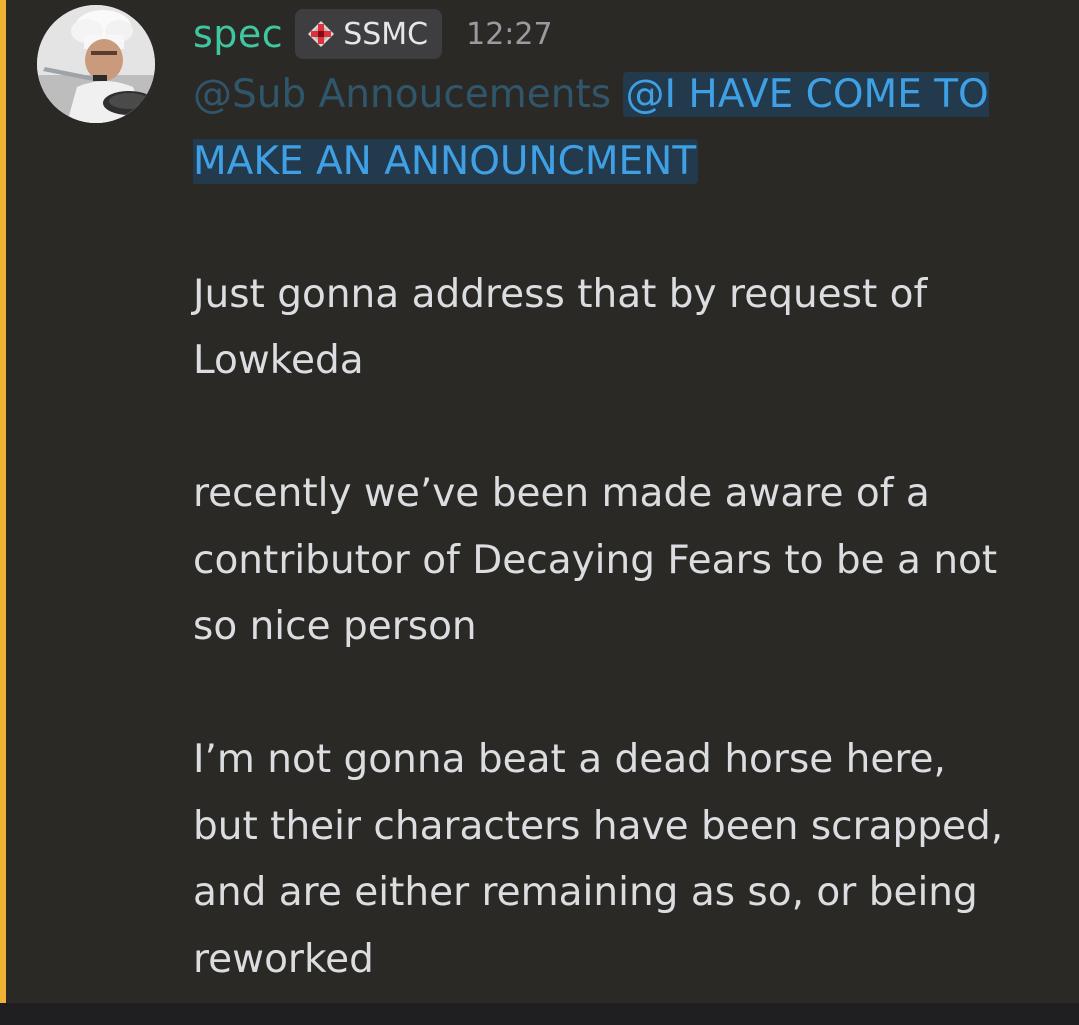  I want to click on bottom-bar, so click(539, 1014).